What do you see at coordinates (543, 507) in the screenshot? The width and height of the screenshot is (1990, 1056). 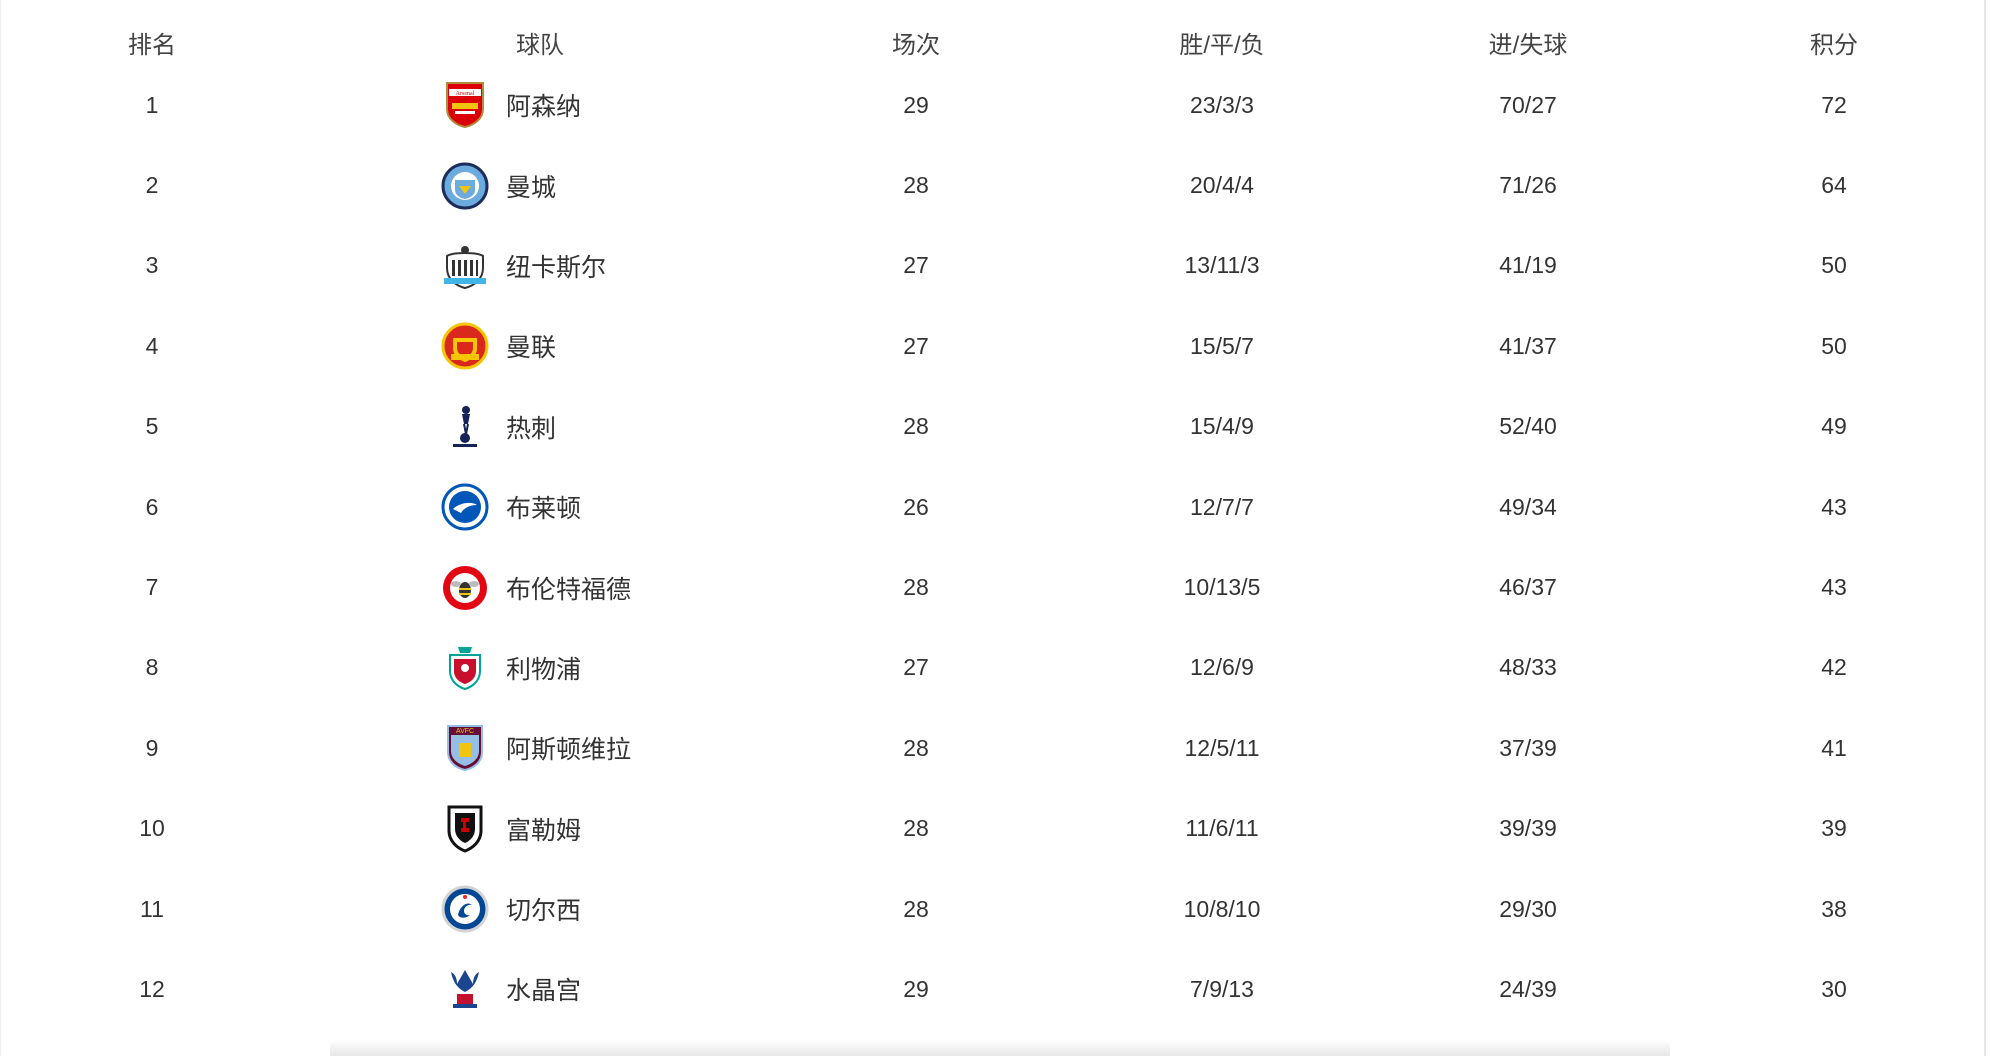 I see `team-name: 布莱顿` at bounding box center [543, 507].